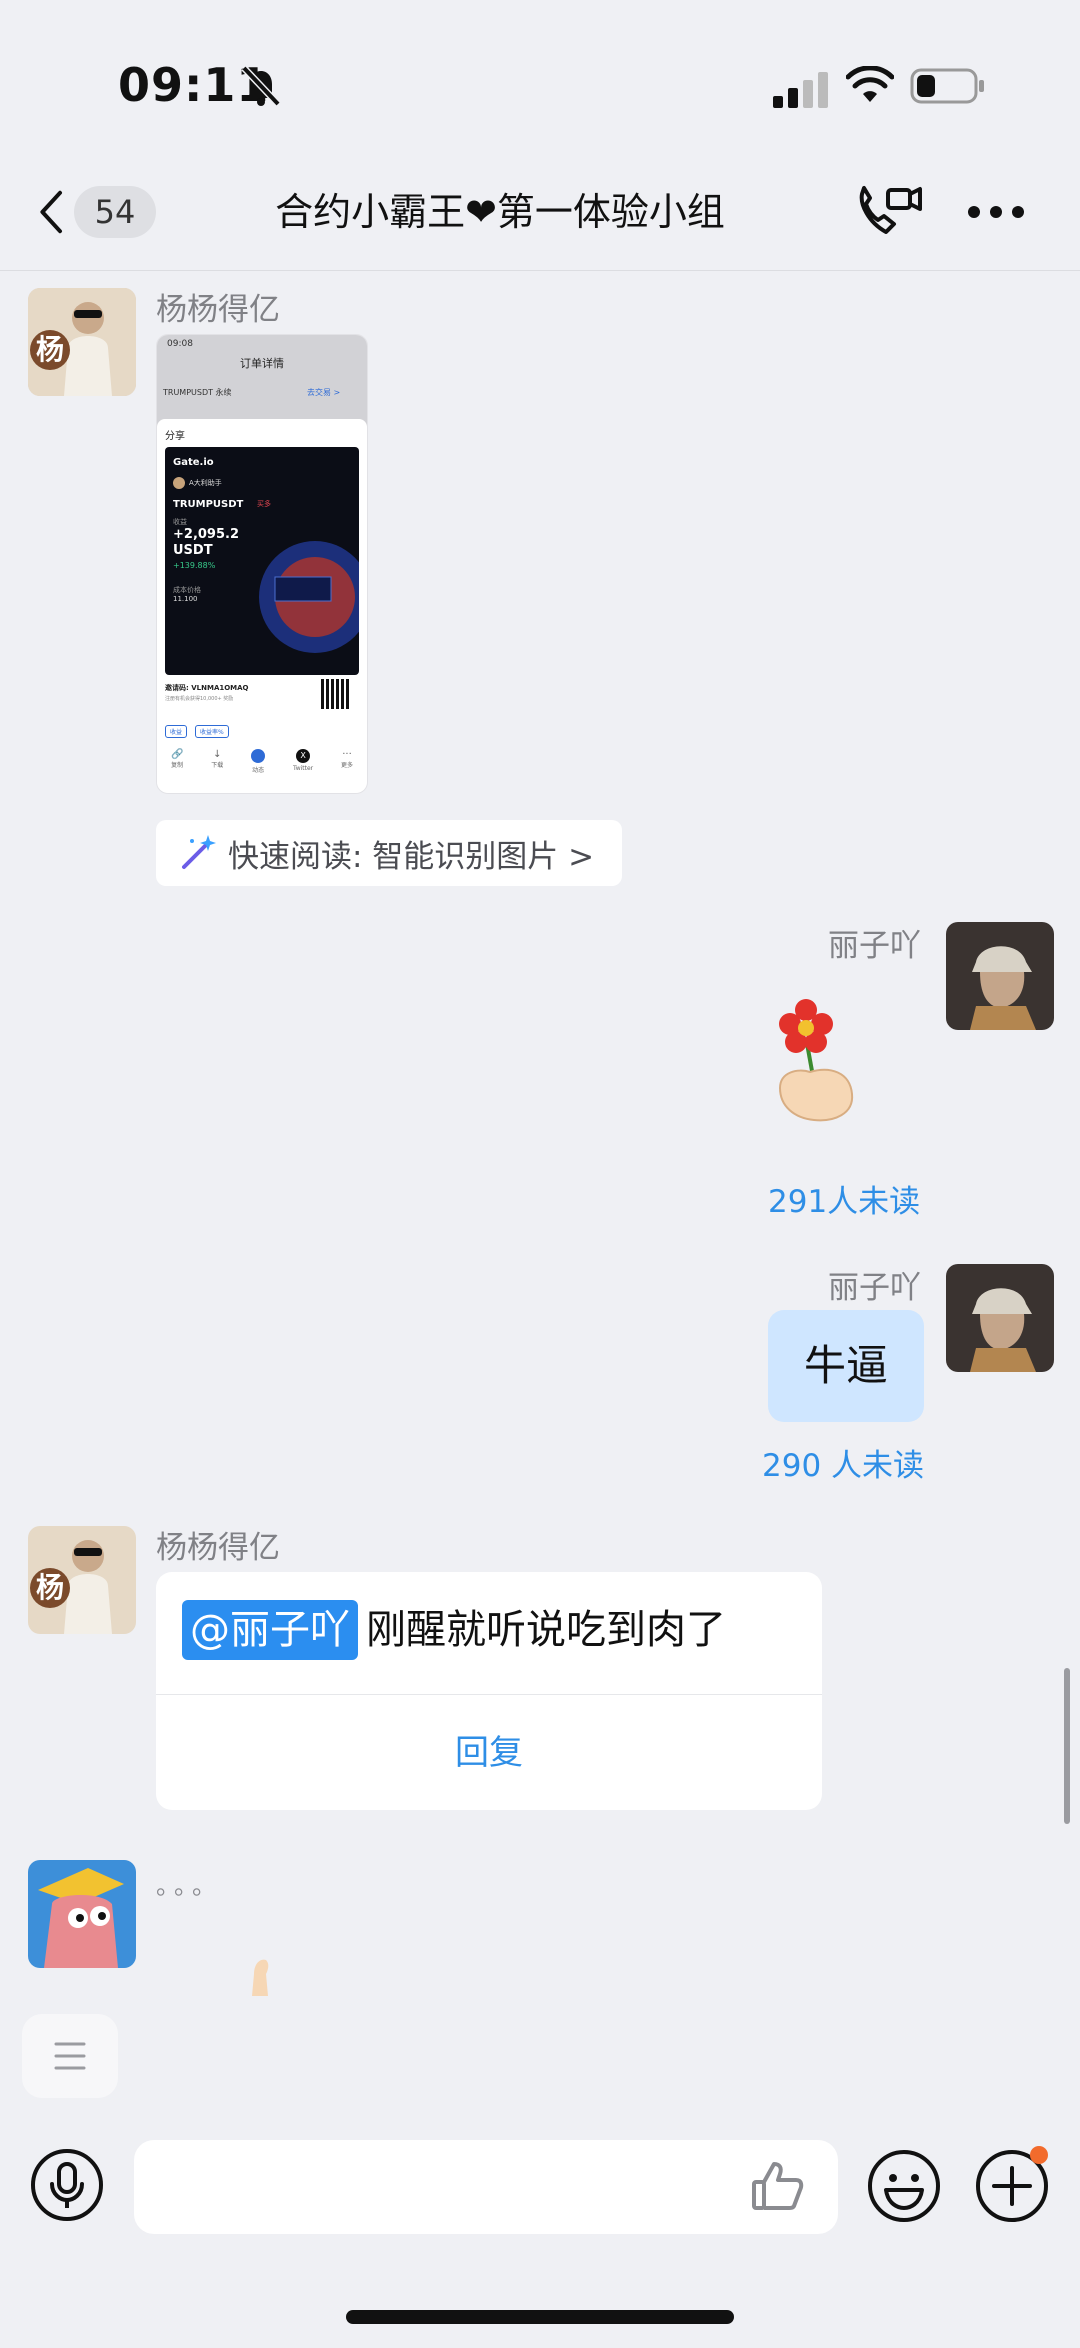 The image size is (1080, 2348). Describe the element at coordinates (540, 80) in the screenshot. I see `status-bar: 09:11` at that location.